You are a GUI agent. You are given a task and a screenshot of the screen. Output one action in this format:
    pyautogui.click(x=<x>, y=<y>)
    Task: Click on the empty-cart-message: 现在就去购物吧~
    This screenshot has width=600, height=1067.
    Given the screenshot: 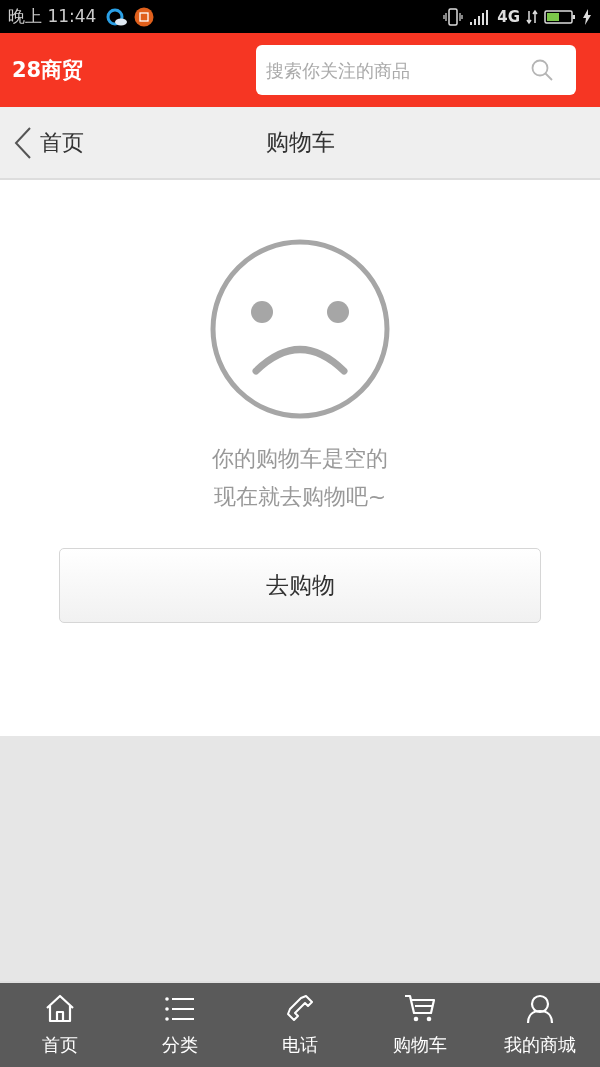 What is the action you would take?
    pyautogui.click(x=300, y=497)
    